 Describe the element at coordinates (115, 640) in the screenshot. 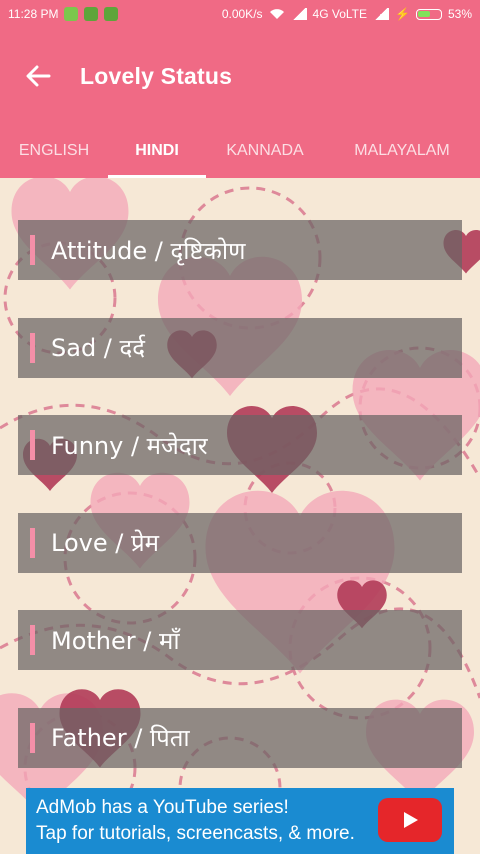

I see `category-label: Mother / माँ` at that location.